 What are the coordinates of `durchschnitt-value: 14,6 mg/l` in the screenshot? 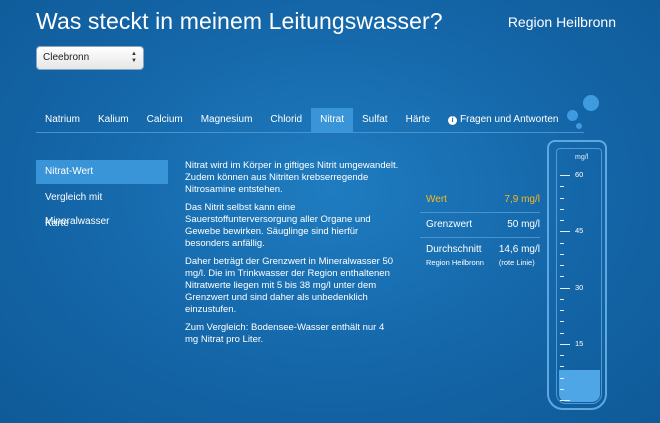 It's located at (519, 249).